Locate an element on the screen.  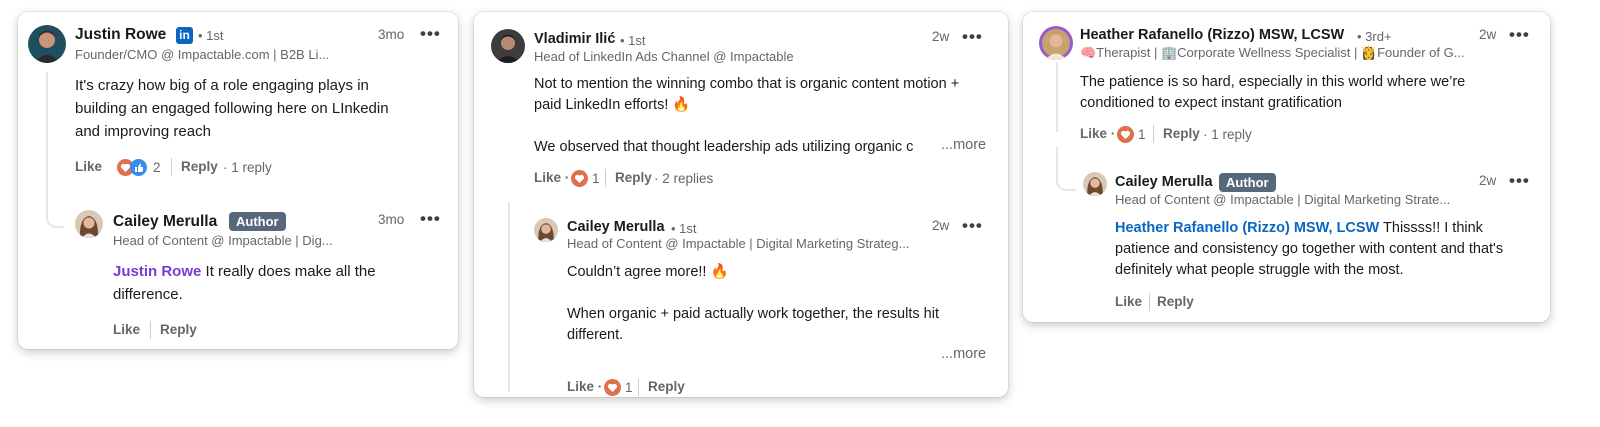
like-reaction-icon is located at coordinates (138, 167).